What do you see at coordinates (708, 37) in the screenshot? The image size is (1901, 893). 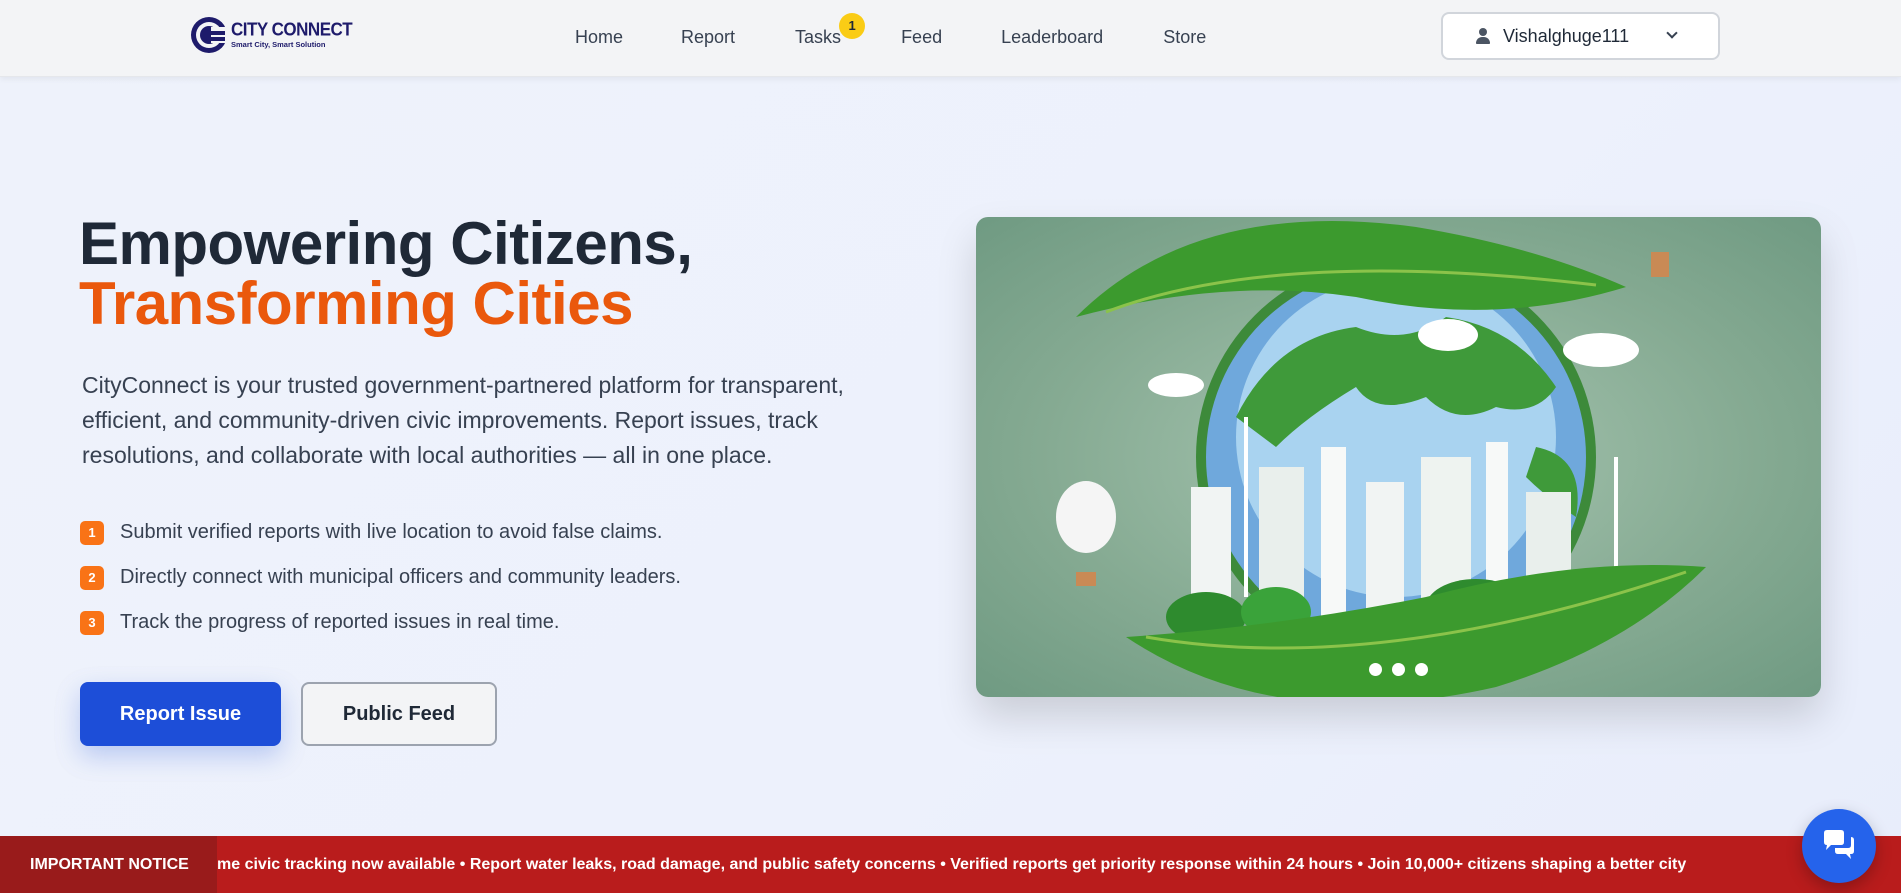 I see `nav-report: Report` at bounding box center [708, 37].